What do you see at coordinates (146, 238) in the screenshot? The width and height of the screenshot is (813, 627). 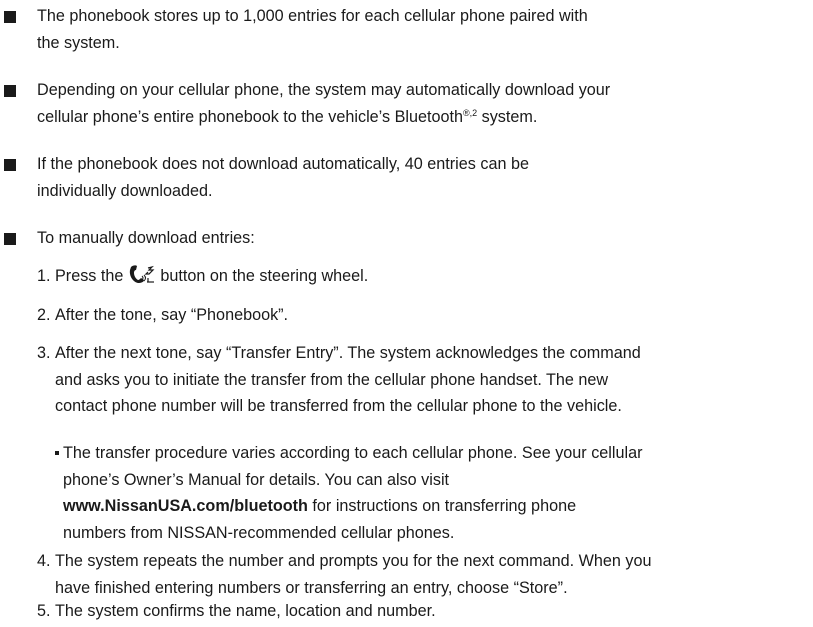 I see `bullet-line: To manually download entries:` at bounding box center [146, 238].